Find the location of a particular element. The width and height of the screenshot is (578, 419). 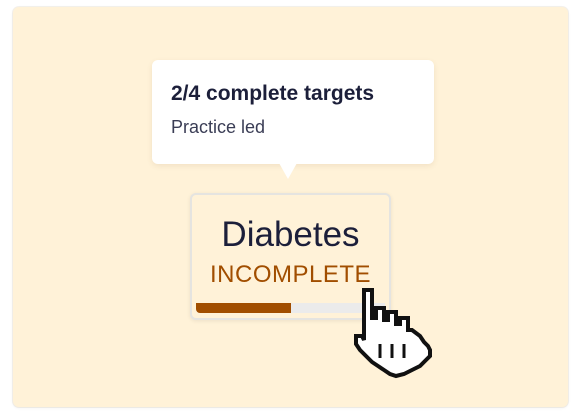

tooltip-title: 2/4 complete targets is located at coordinates (273, 93).